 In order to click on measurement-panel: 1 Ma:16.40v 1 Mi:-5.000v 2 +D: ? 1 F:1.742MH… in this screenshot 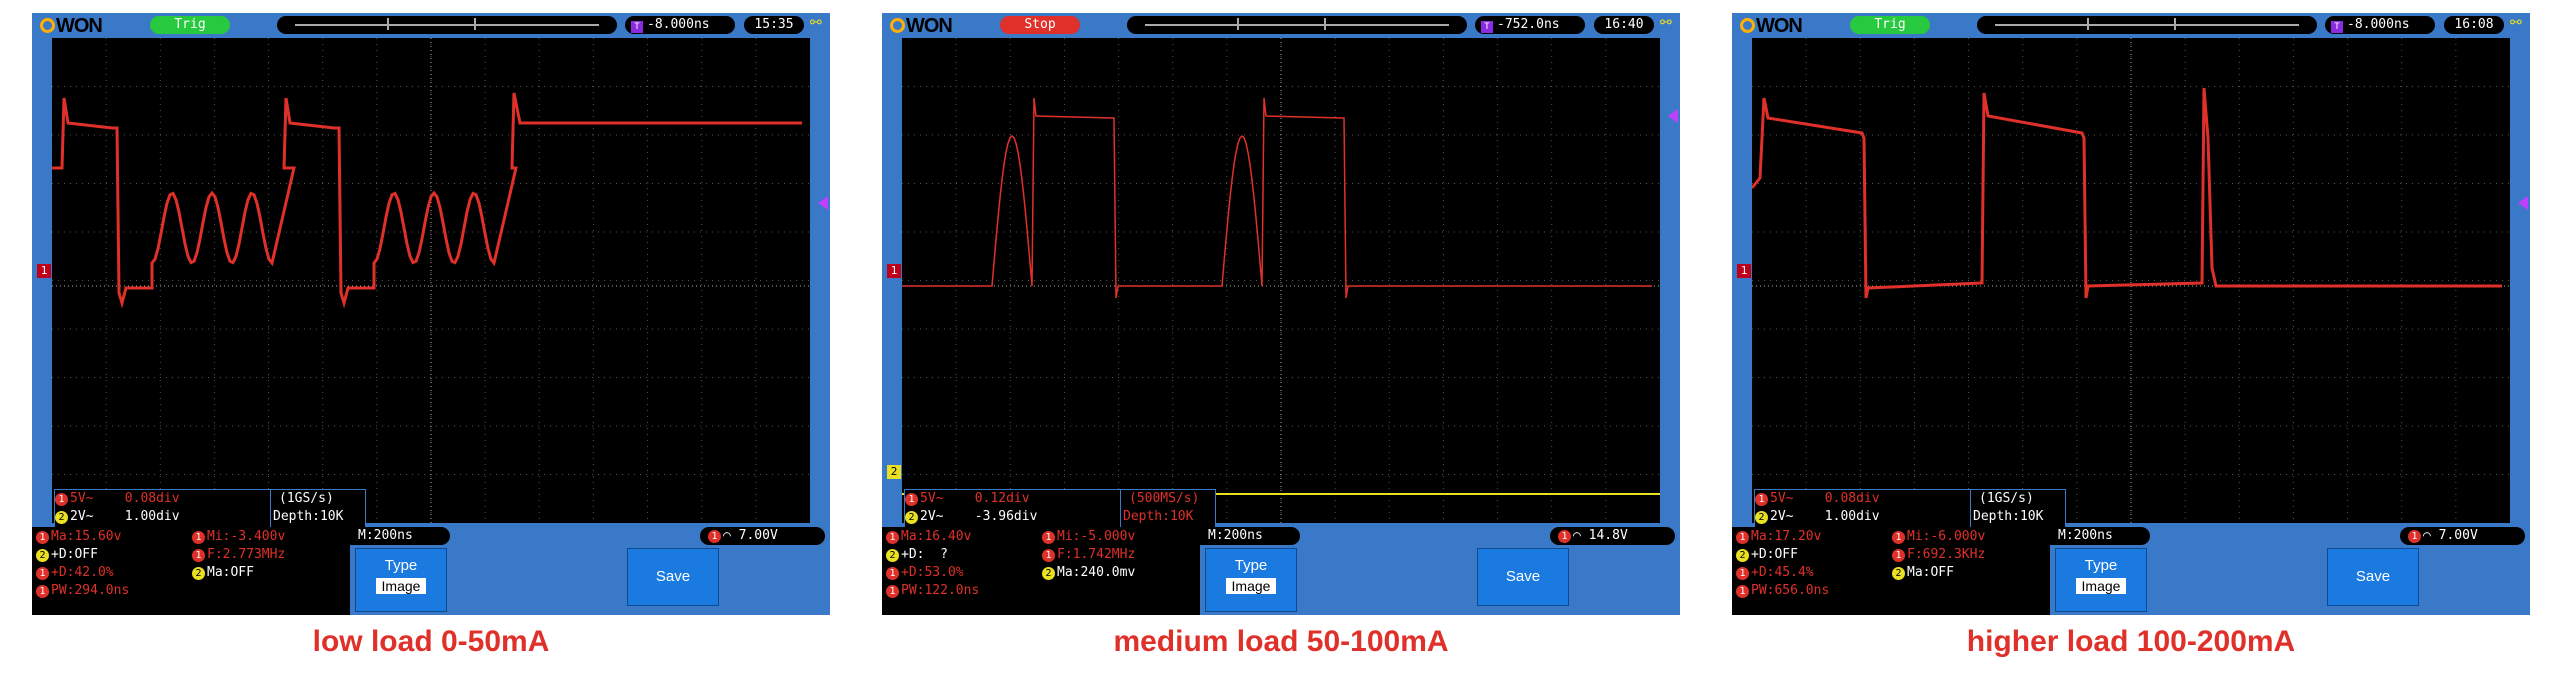, I will do `click(1041, 571)`.